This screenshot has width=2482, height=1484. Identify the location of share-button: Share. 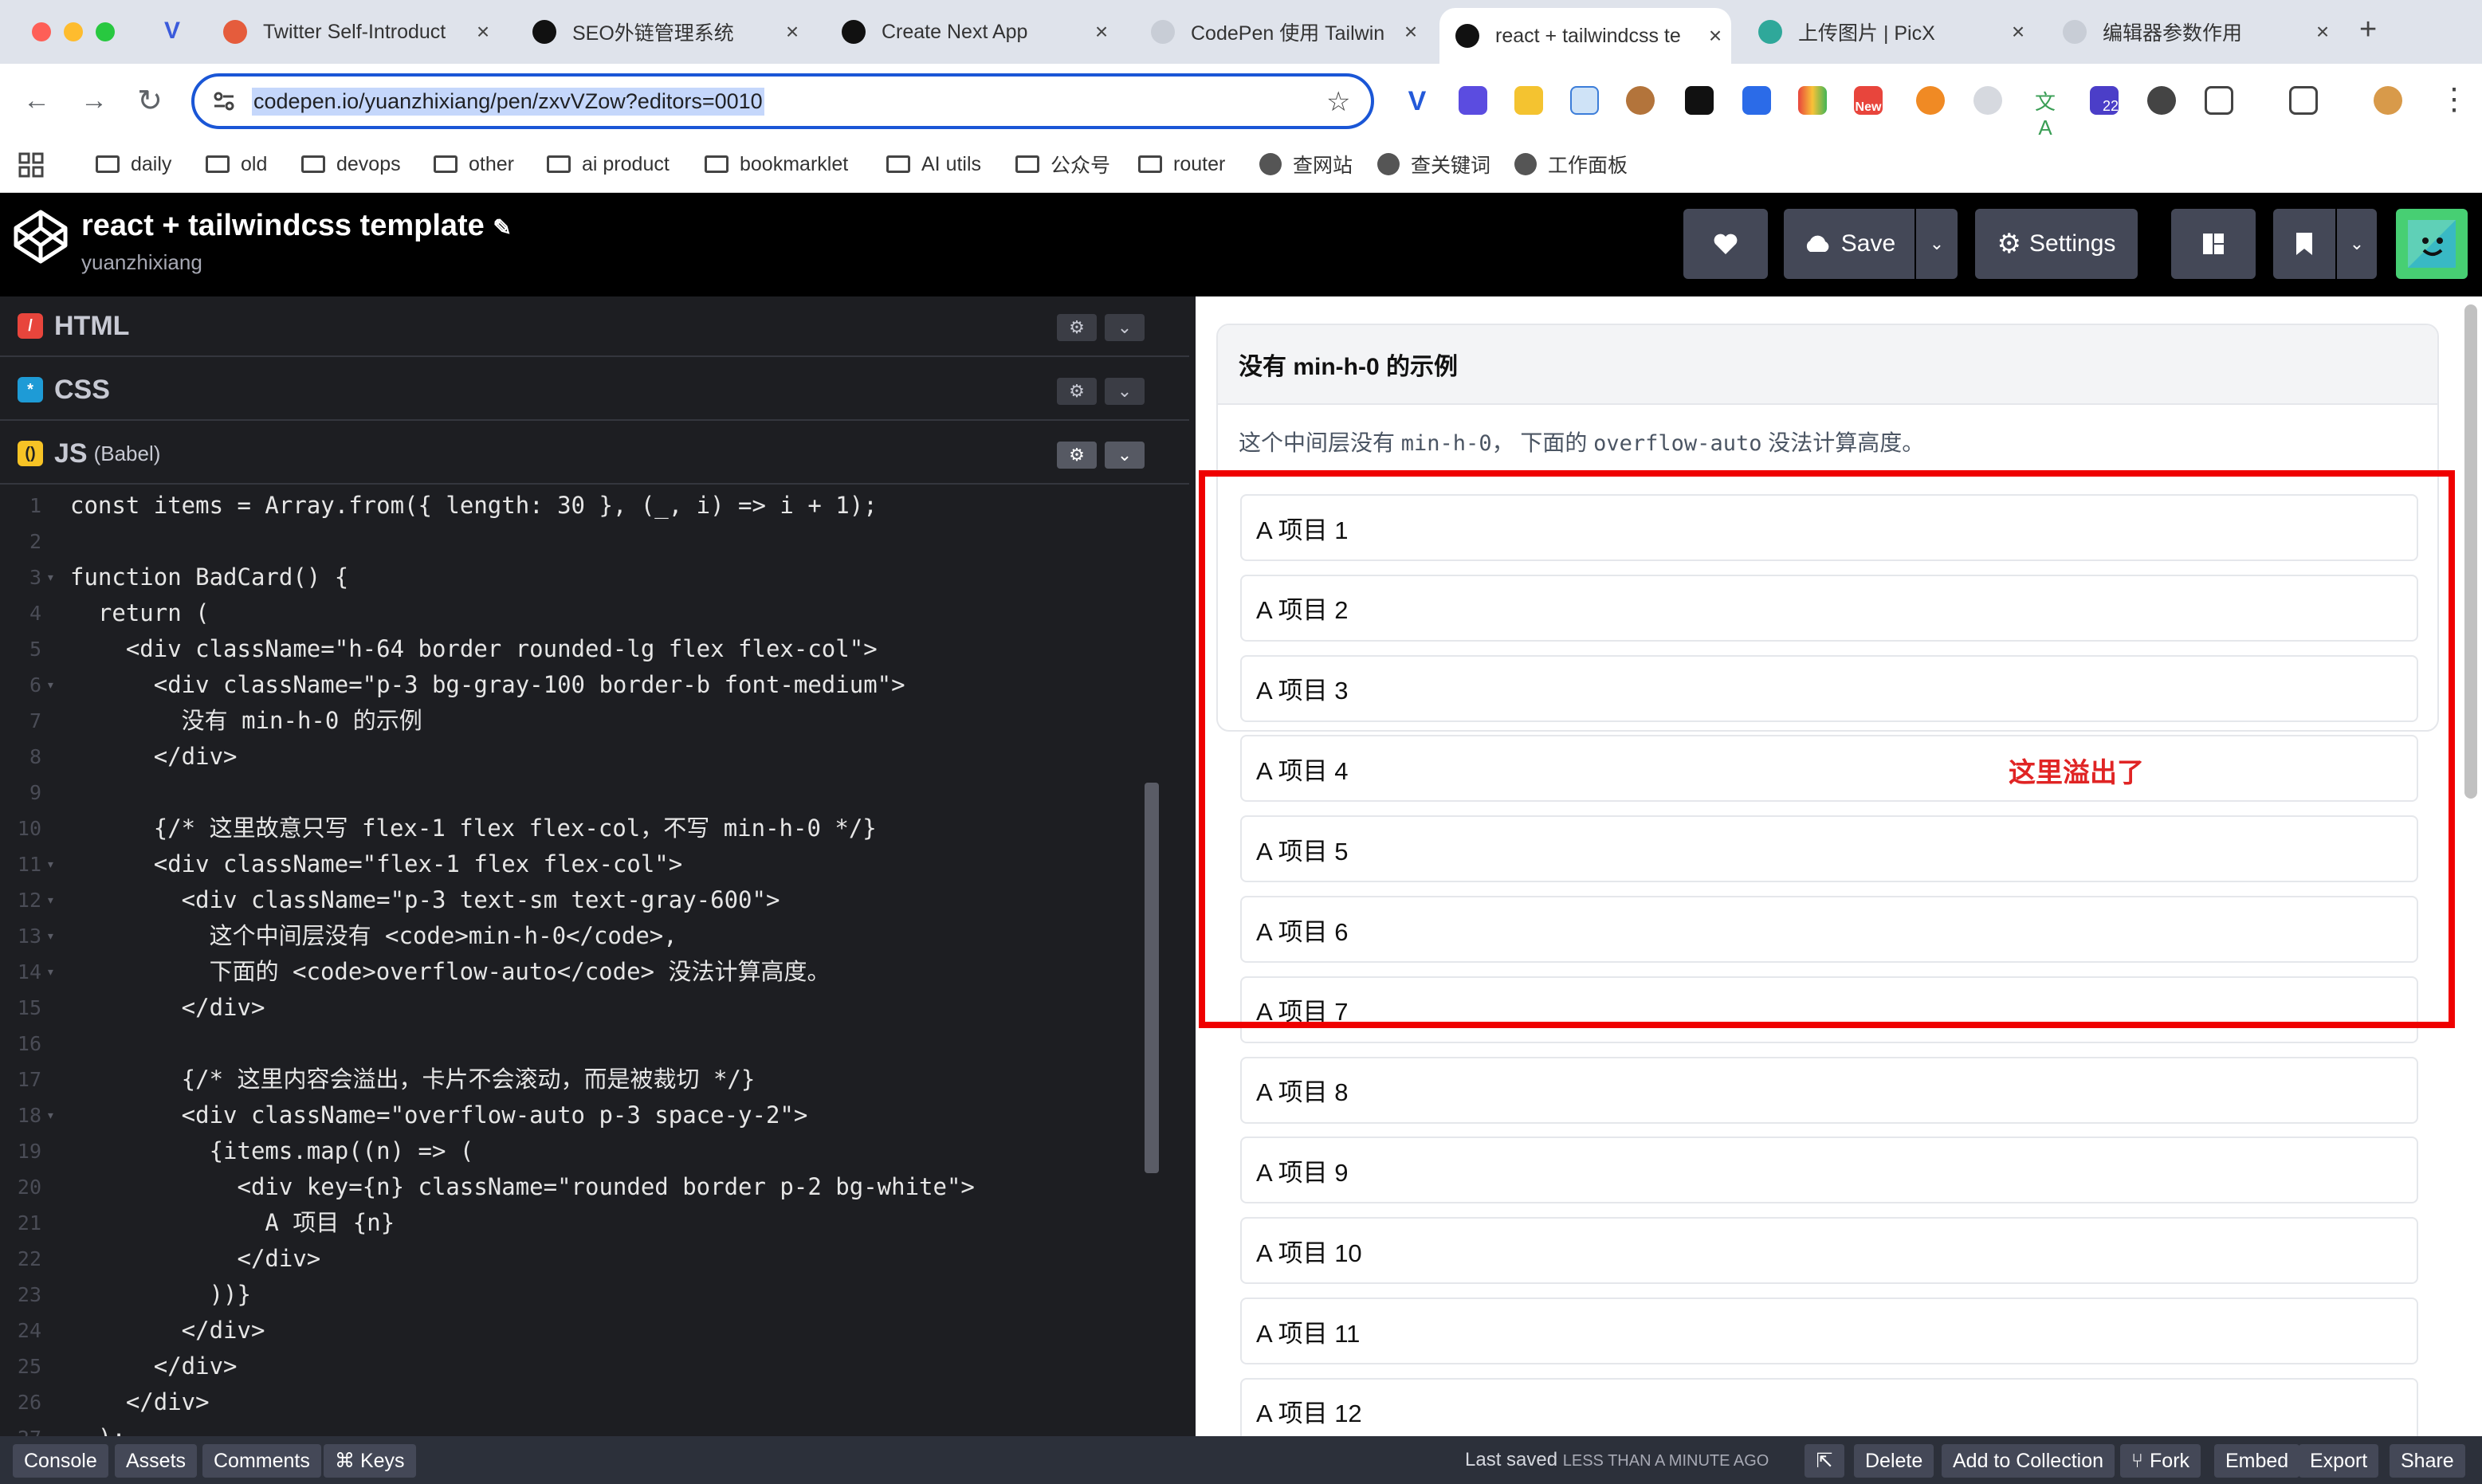
(2427, 1461).